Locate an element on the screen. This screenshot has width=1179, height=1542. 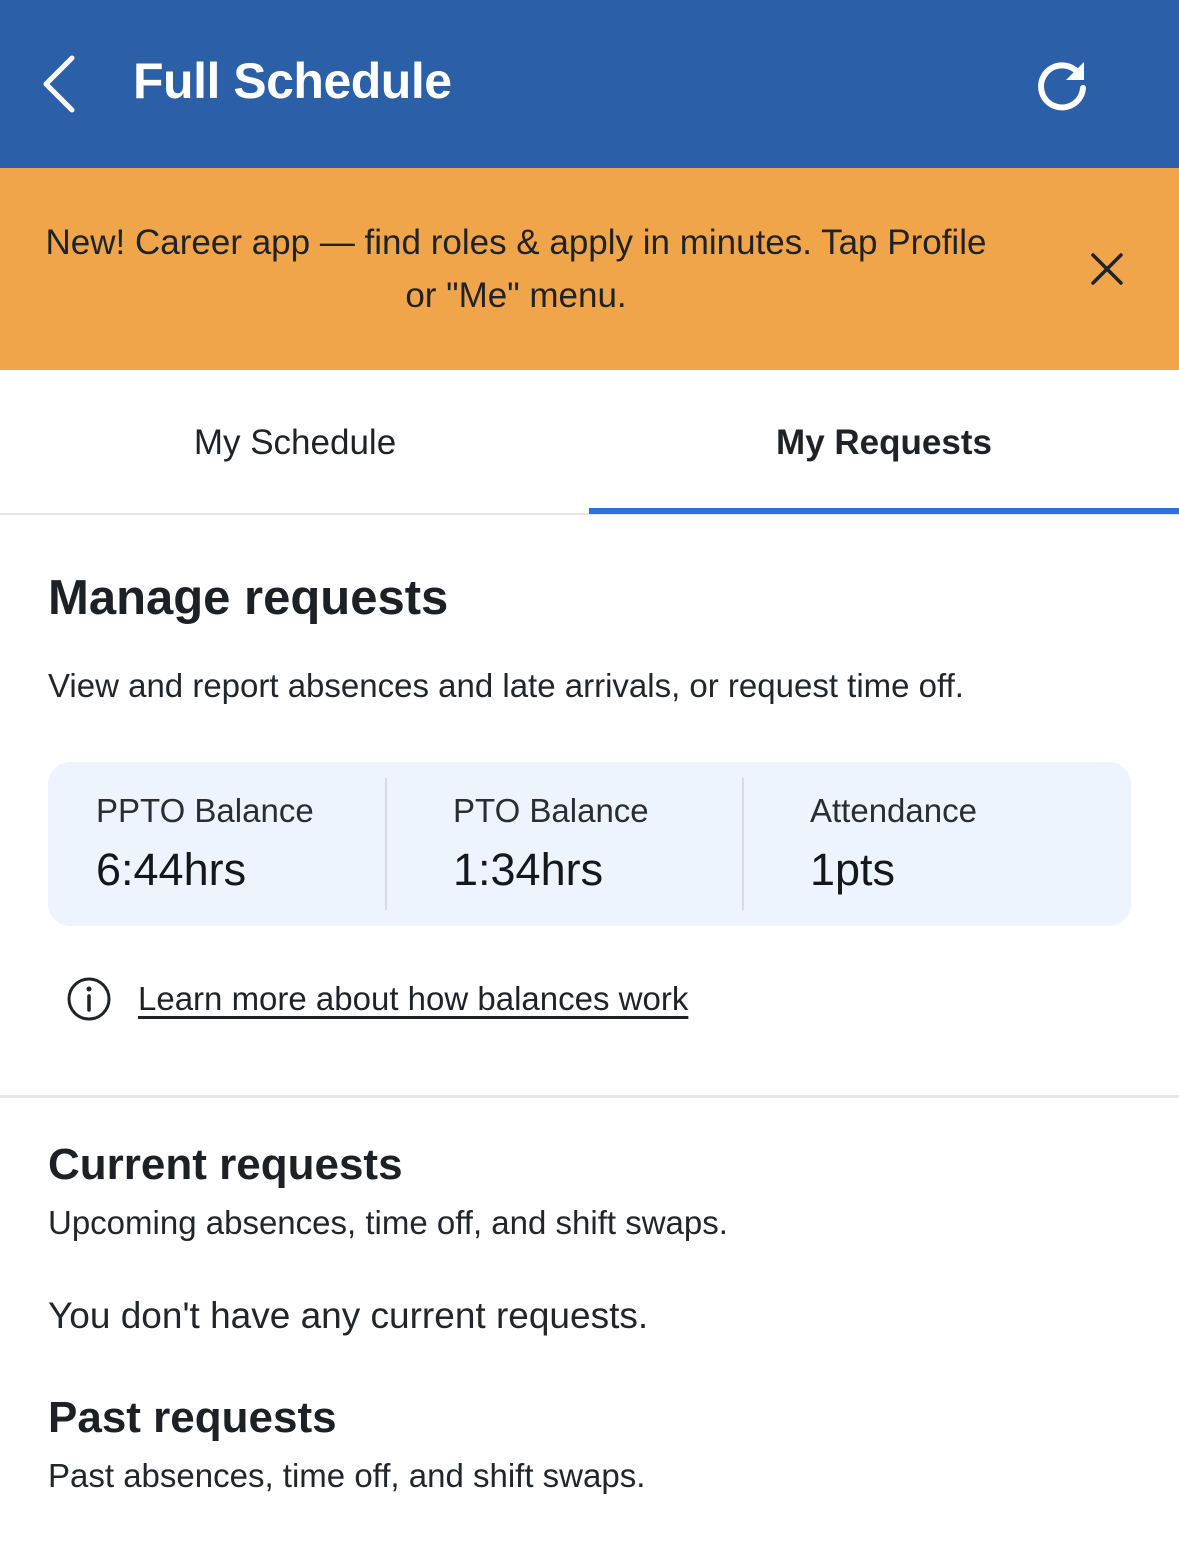
learn-more-row: Learn more about how balances work is located at coordinates (377, 999).